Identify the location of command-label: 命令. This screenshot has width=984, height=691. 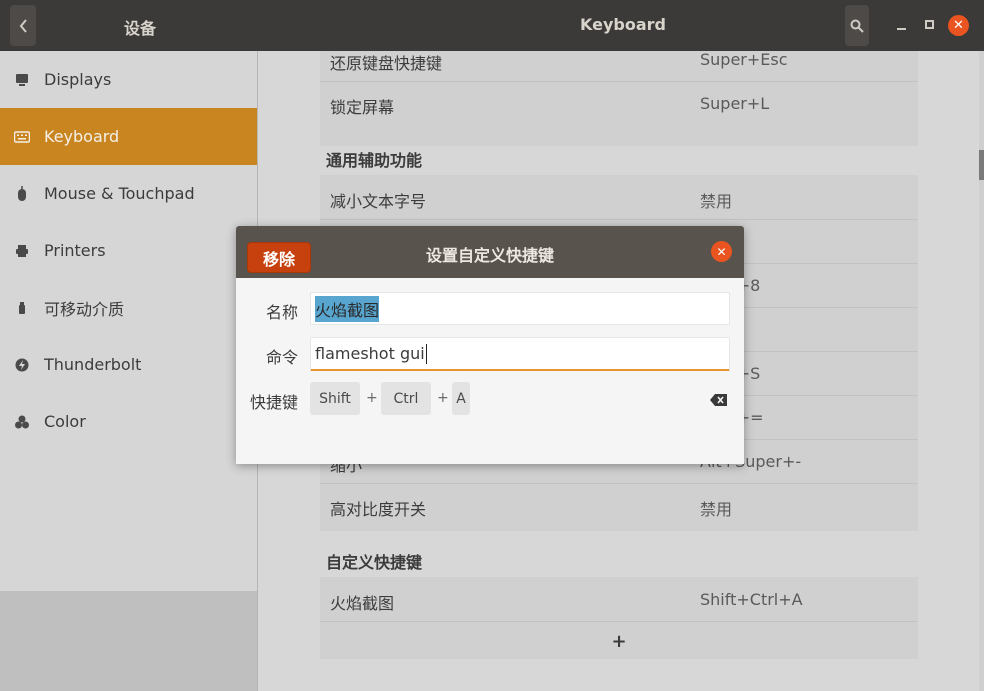
(282, 357).